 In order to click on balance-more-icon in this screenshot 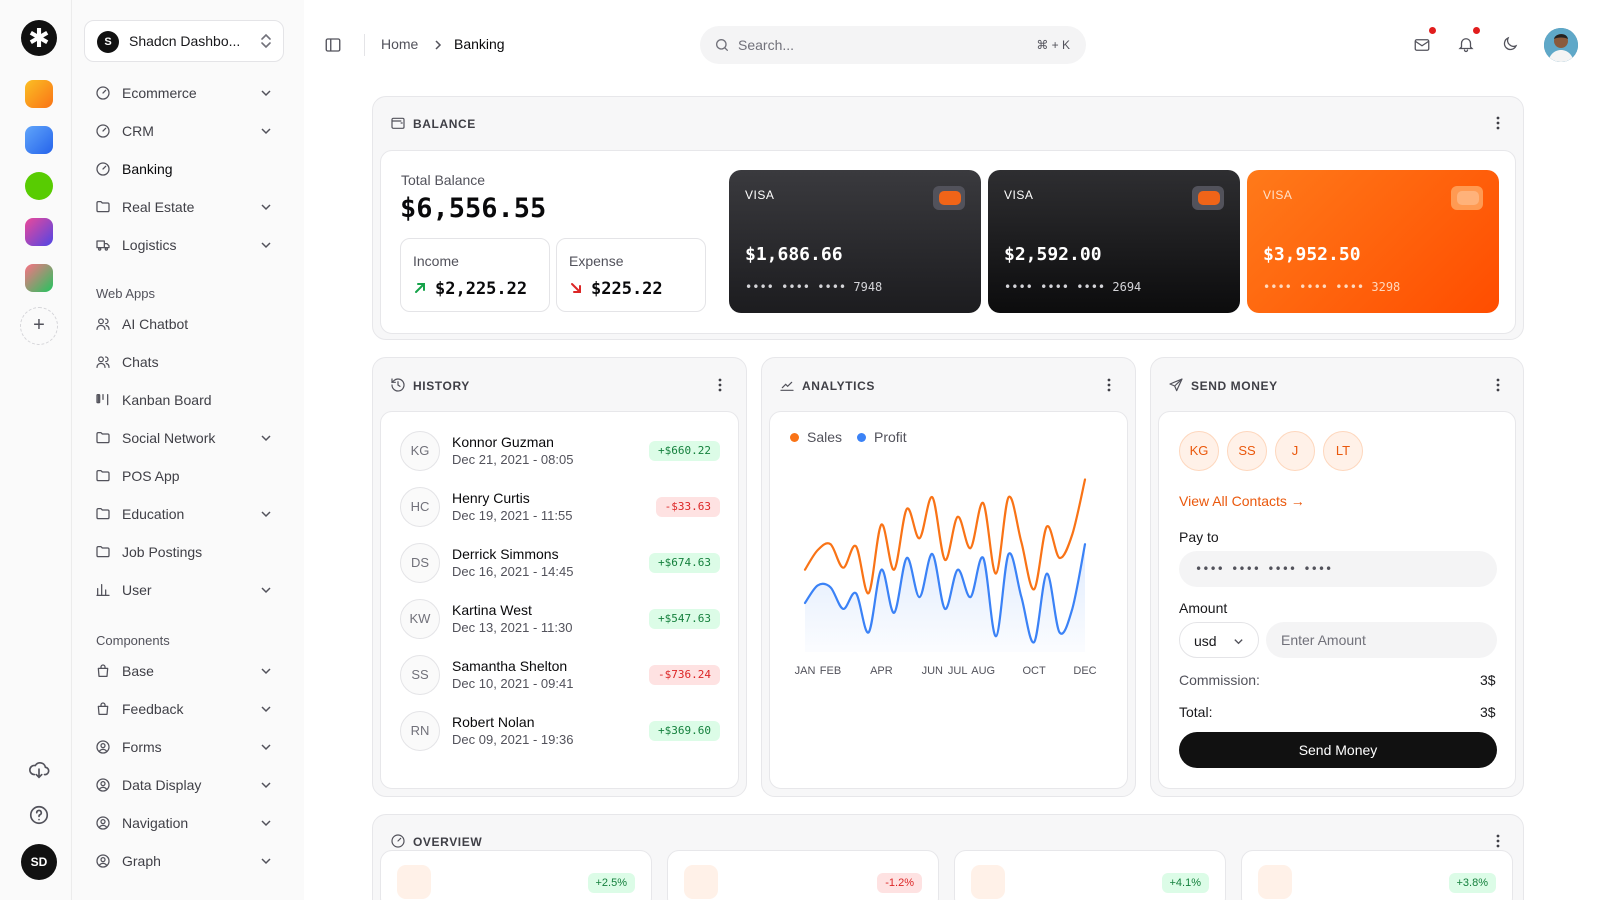, I will do `click(1498, 123)`.